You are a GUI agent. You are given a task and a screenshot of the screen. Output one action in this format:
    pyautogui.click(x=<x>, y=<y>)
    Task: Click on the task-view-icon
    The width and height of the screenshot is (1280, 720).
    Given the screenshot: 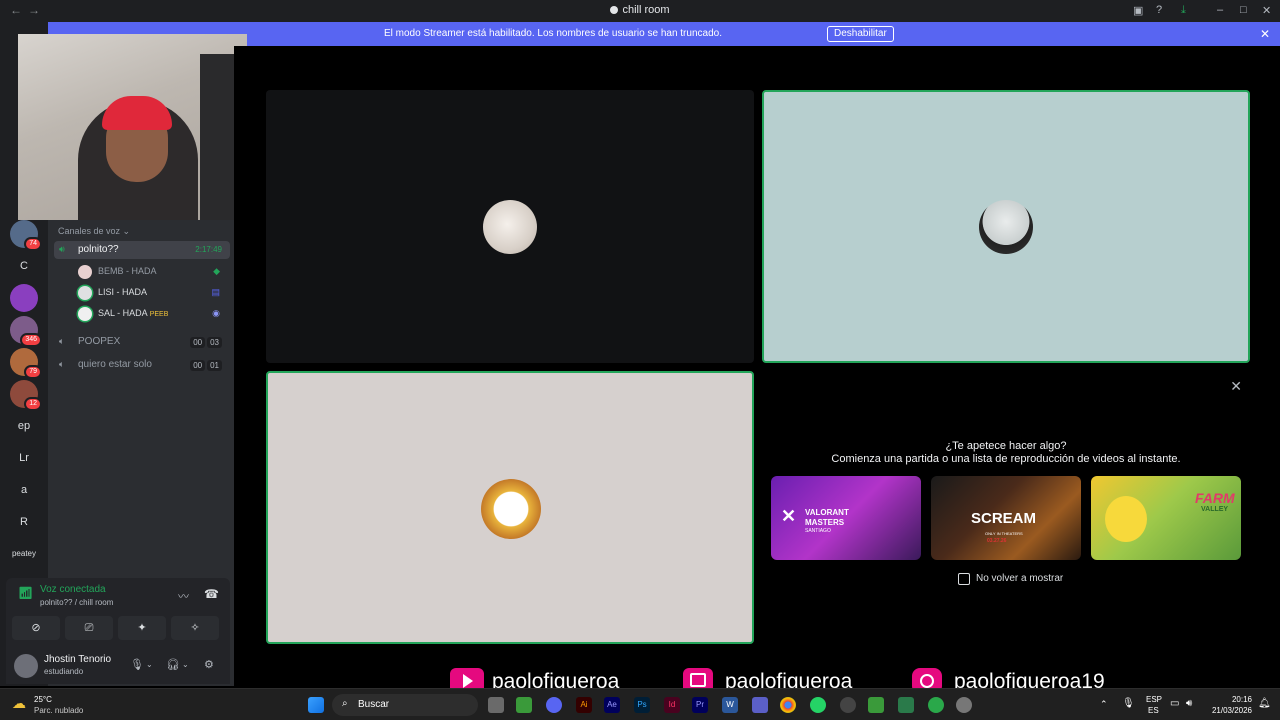 What is the action you would take?
    pyautogui.click(x=496, y=705)
    